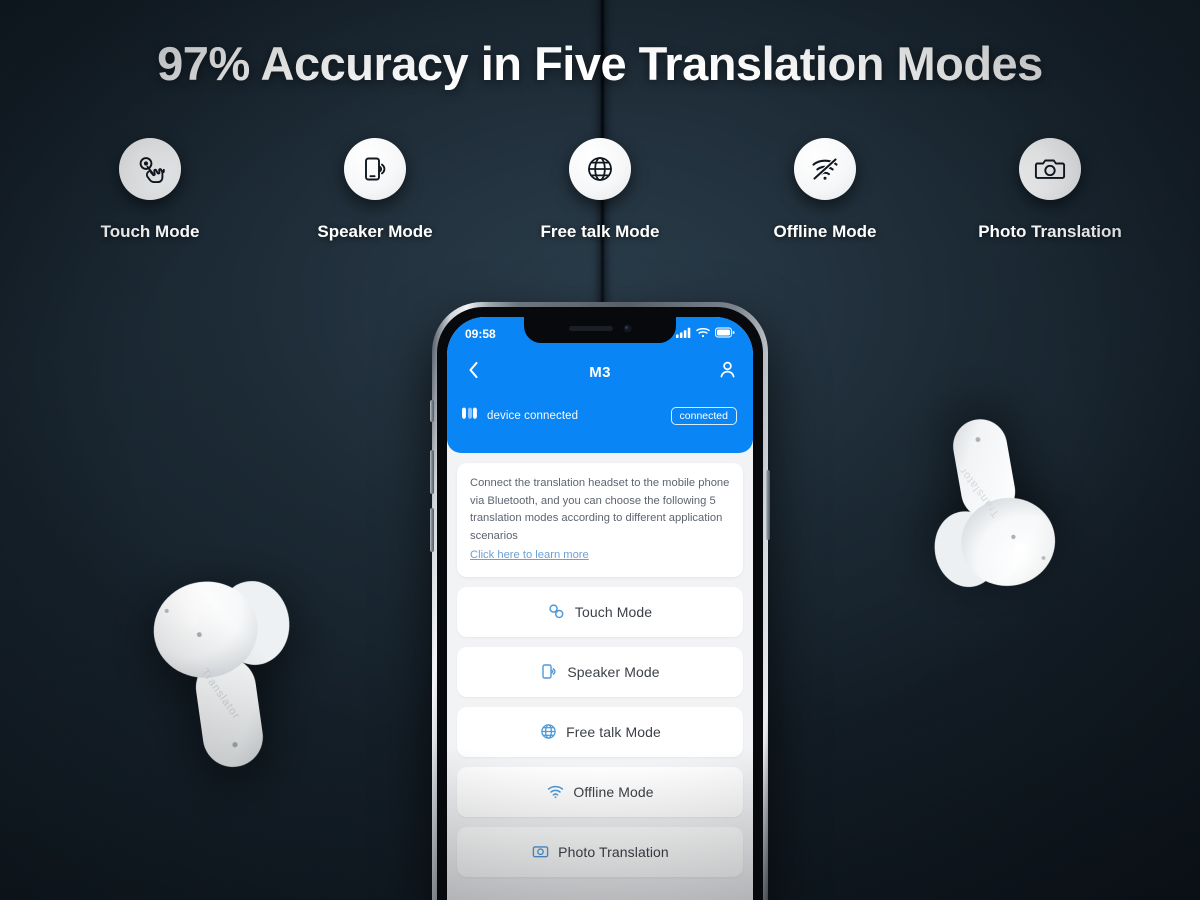 The image size is (1200, 900). Describe the element at coordinates (432, 472) in the screenshot. I see `phone-volume-up-button` at that location.